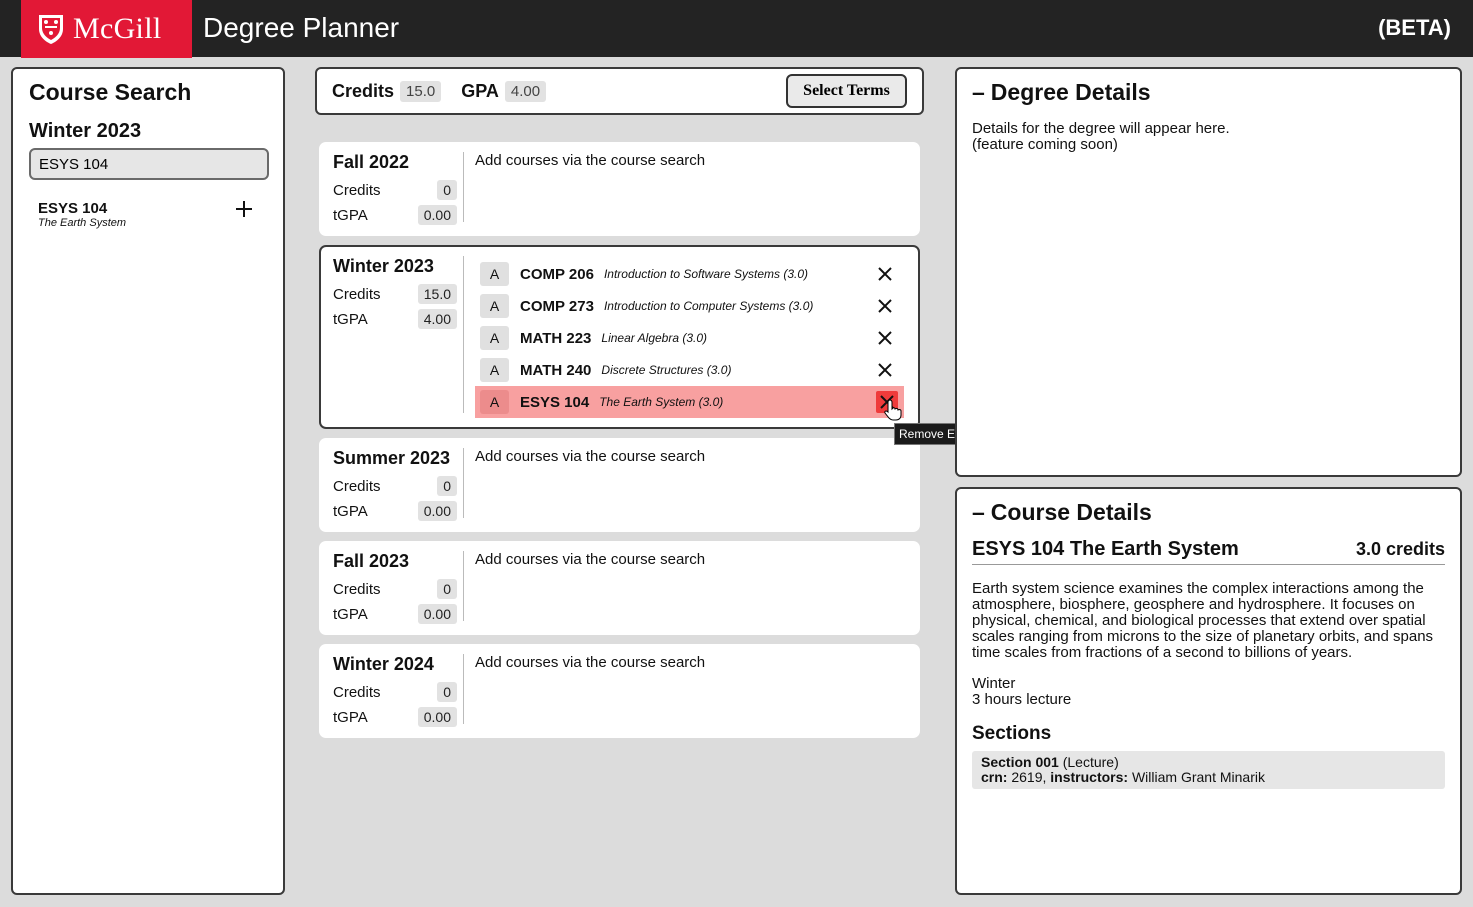 The image size is (1473, 907). I want to click on section-label: Section 001, so click(1020, 762).